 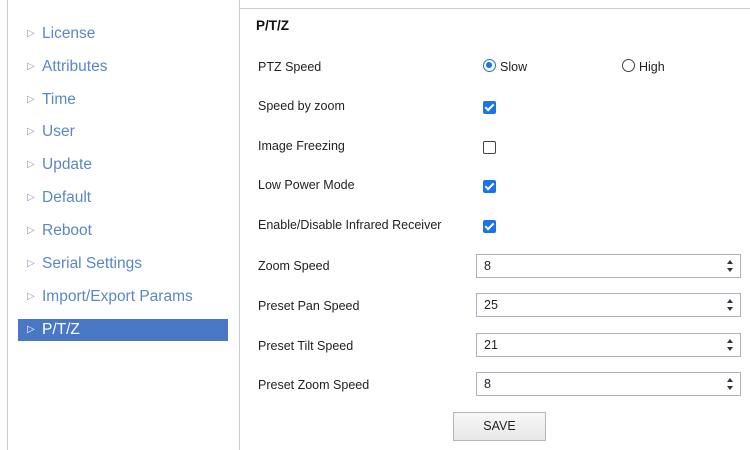 I want to click on sidebar-item-user: ▷ User, so click(x=123, y=132).